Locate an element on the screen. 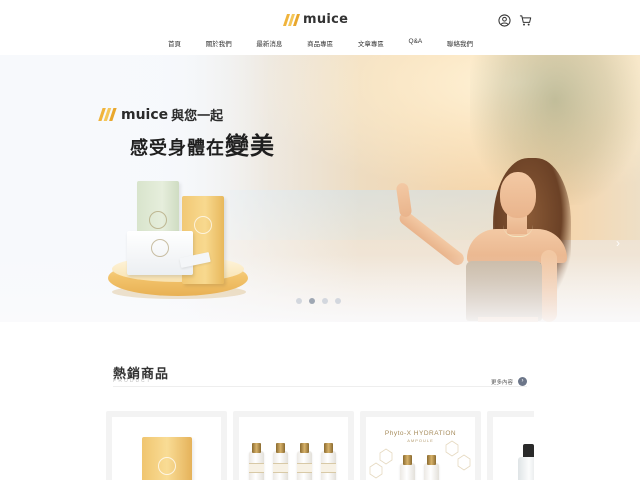 This screenshot has width=640, height=480. arrow-right-icon: › is located at coordinates (523, 381).